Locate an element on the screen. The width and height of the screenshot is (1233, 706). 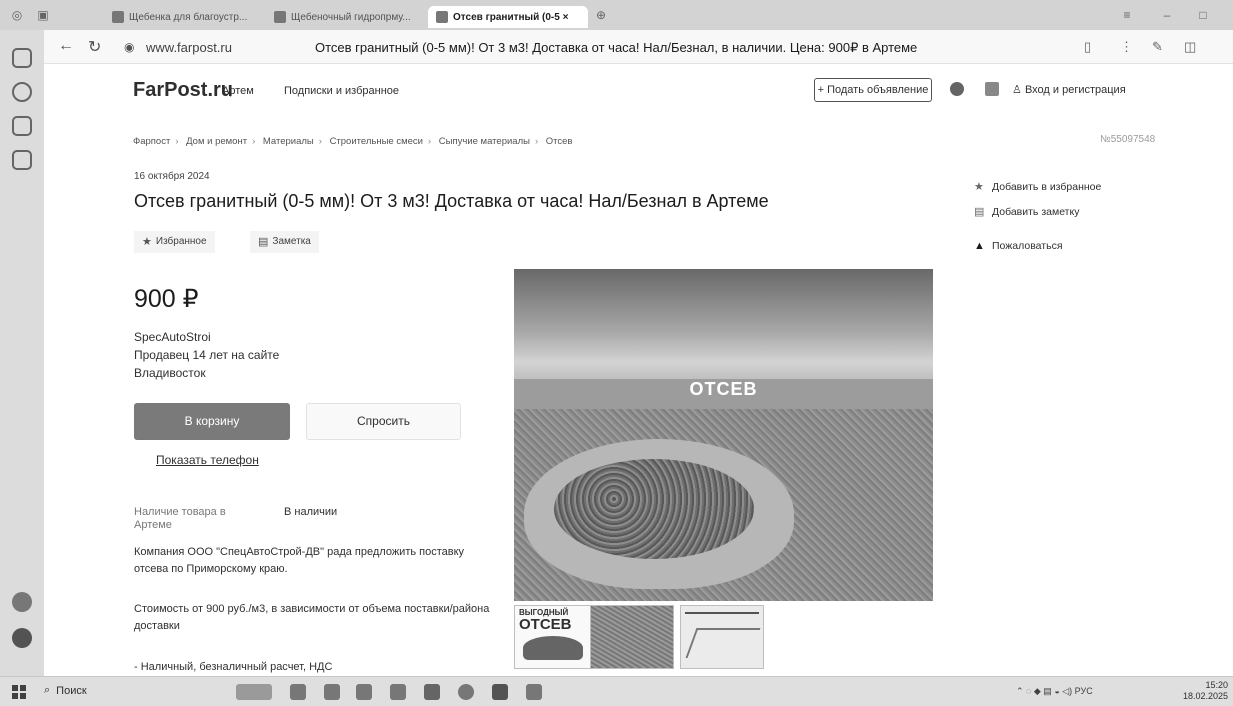
add-to-cart-button: В корзину is located at coordinates (212, 421).